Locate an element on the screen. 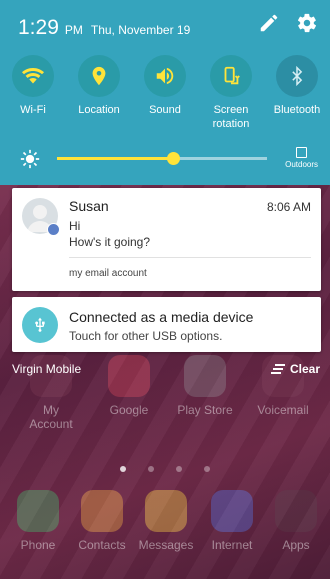  sound-icon is located at coordinates (165, 76).